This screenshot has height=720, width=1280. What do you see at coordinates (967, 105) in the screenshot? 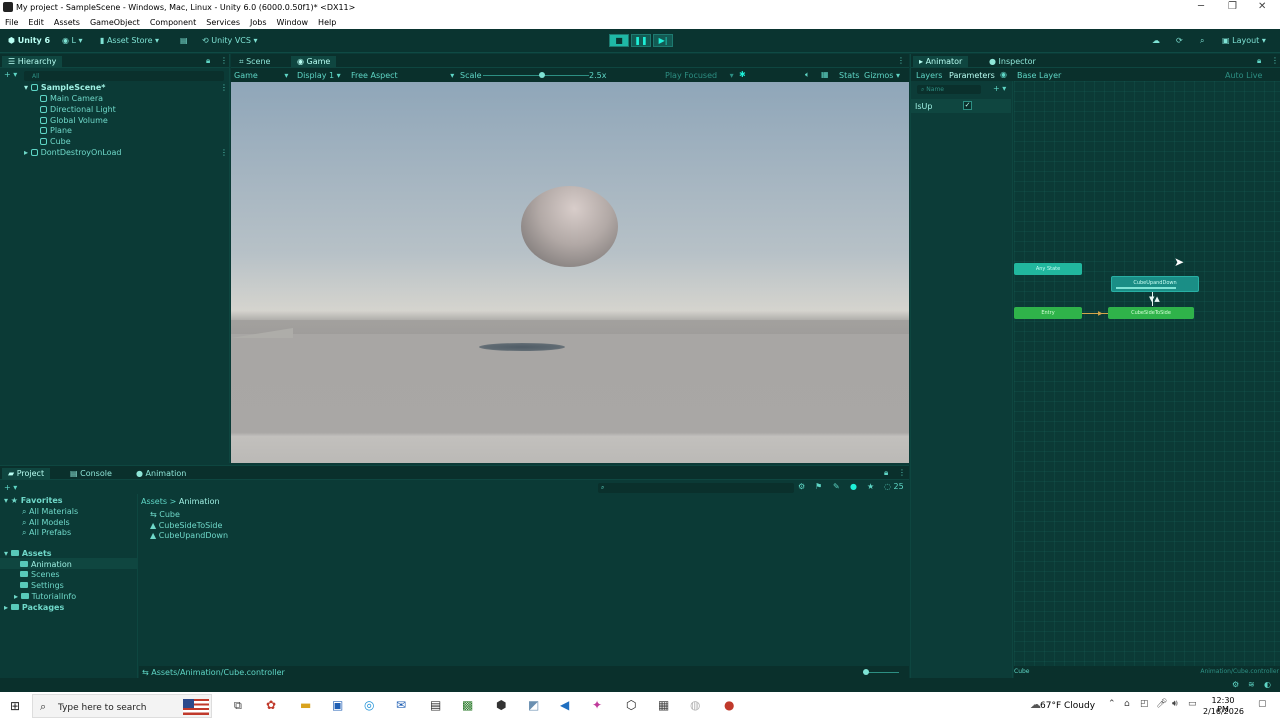
I see `isup-checkbox: ✓` at bounding box center [967, 105].